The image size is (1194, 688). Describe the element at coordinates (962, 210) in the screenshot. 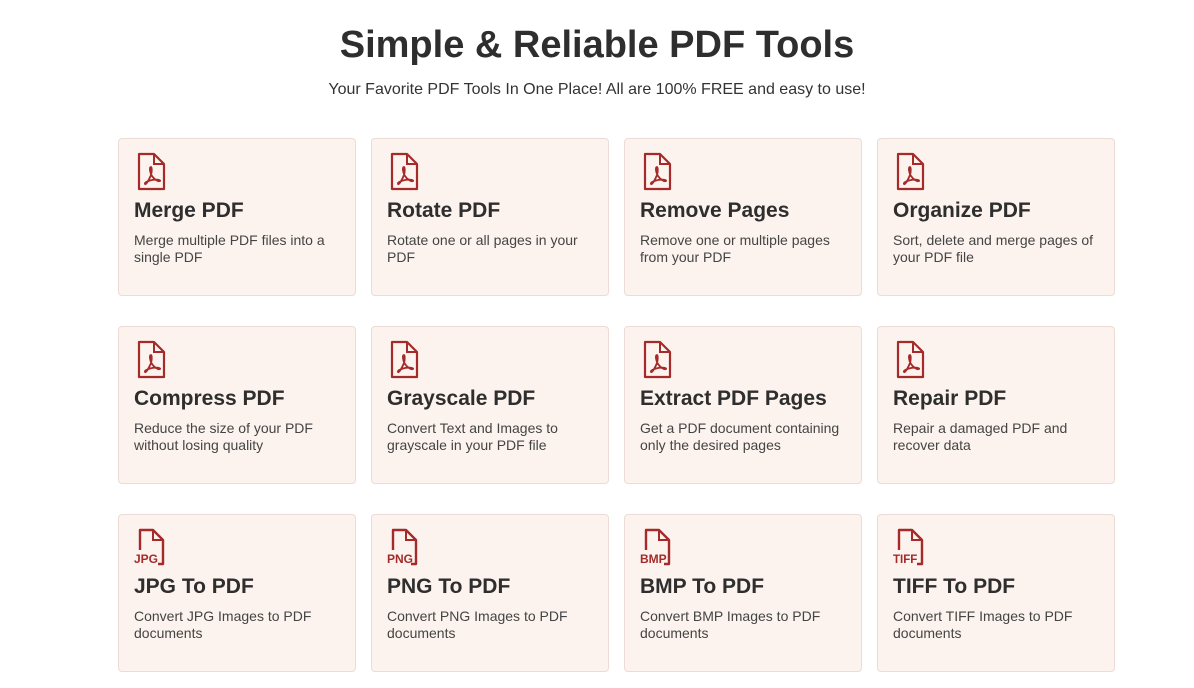

I see `card-title: Organize PDF` at that location.